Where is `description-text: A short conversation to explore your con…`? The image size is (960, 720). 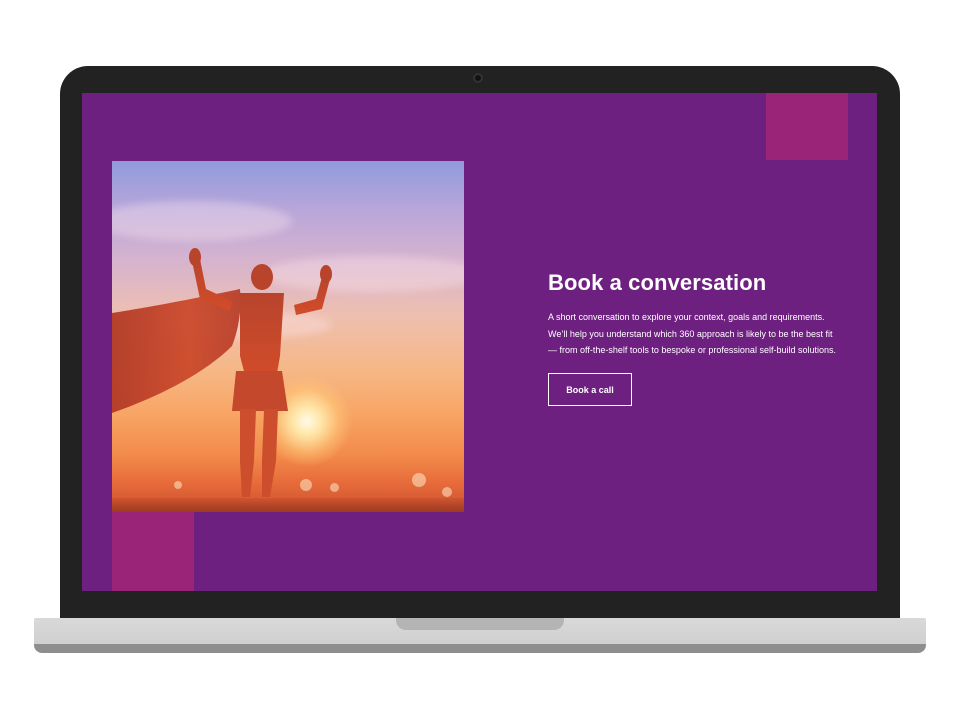
description-text: A short conversation to explore your con… is located at coordinates (703, 334).